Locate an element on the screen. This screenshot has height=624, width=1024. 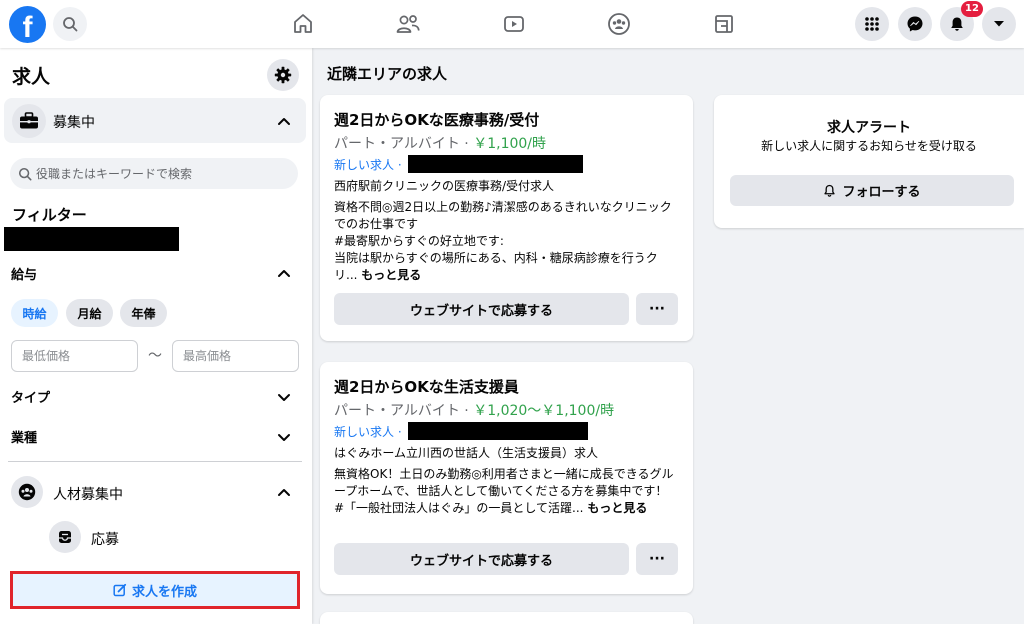
gear-icon is located at coordinates (283, 75).